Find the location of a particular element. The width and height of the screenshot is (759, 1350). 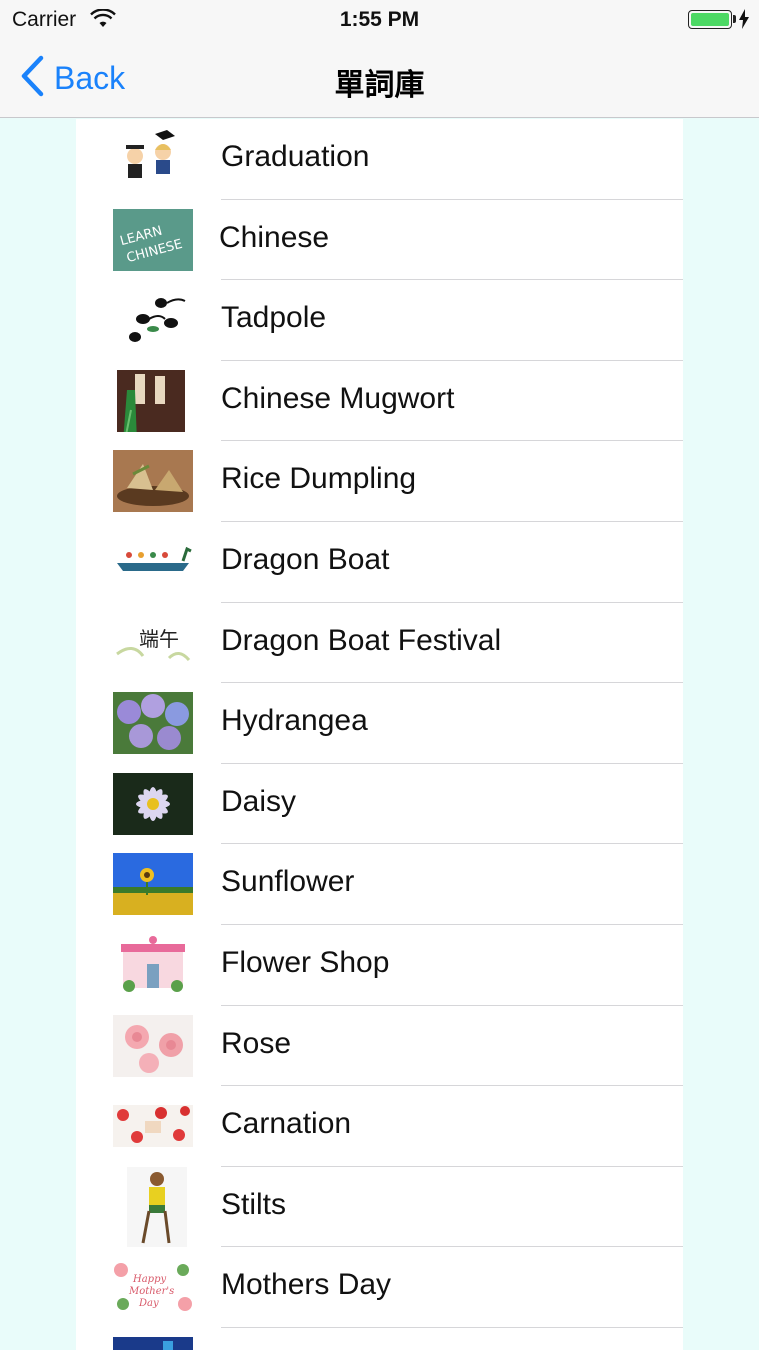

learn-chinese-icon: LEARN CHINESE is located at coordinates (153, 239).